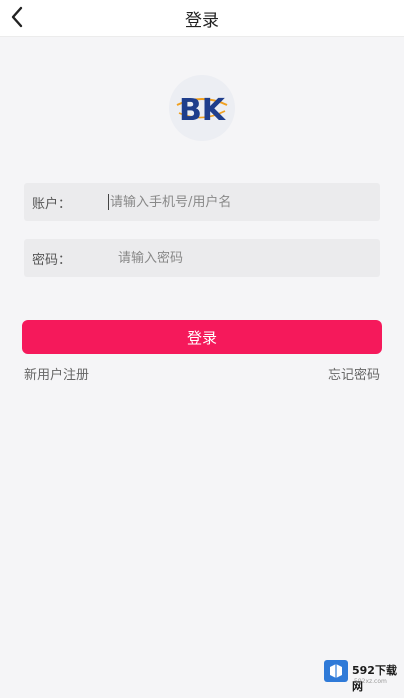 This screenshot has width=404, height=698. What do you see at coordinates (362, 674) in the screenshot?
I see `watermark: 592下载网 592xz.com` at bounding box center [362, 674].